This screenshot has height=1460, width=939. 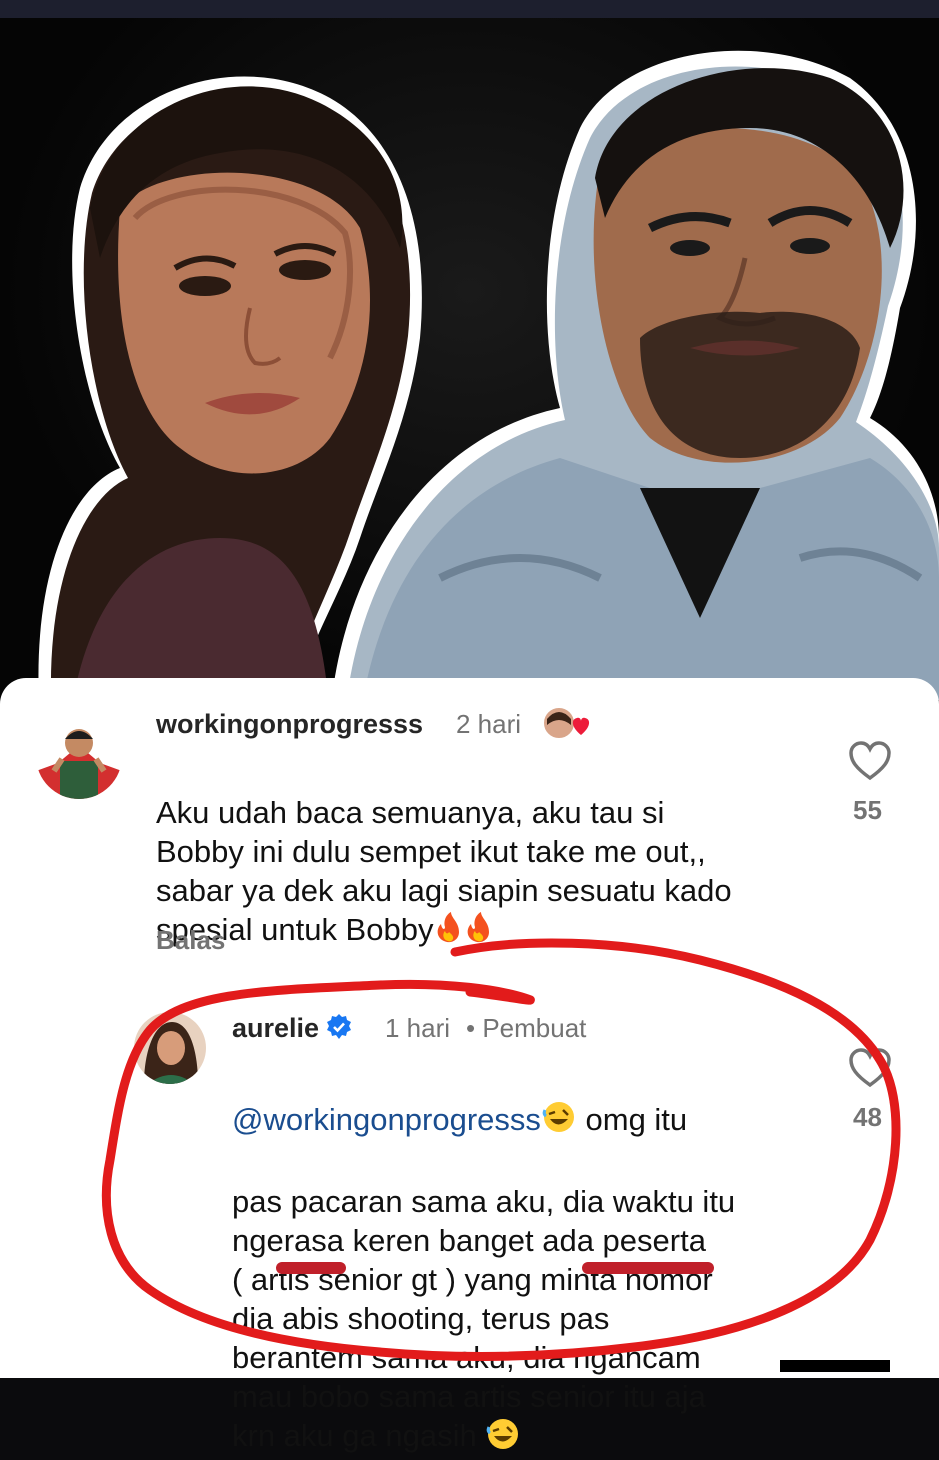 What do you see at coordinates (170, 1048) in the screenshot?
I see `avatar-aurelie` at bounding box center [170, 1048].